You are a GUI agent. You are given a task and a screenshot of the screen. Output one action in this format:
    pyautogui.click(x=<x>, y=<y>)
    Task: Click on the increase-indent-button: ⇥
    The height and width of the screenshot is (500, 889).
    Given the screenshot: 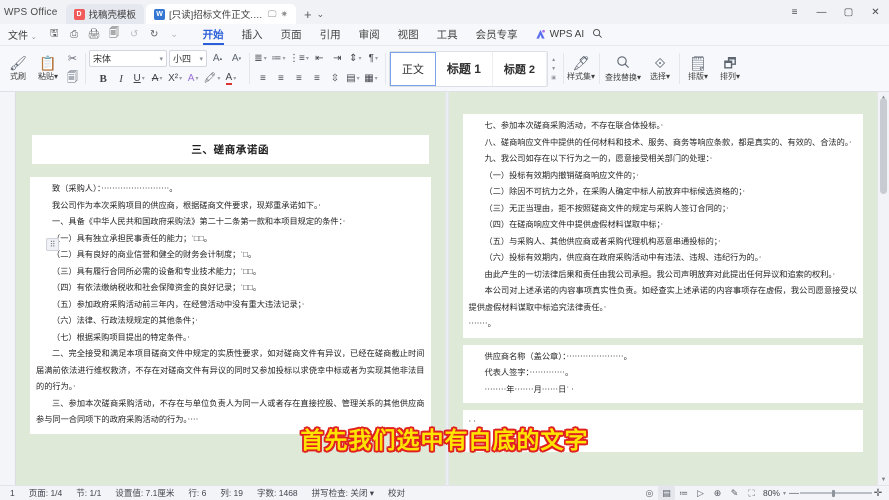 What is the action you would take?
    pyautogui.click(x=337, y=58)
    